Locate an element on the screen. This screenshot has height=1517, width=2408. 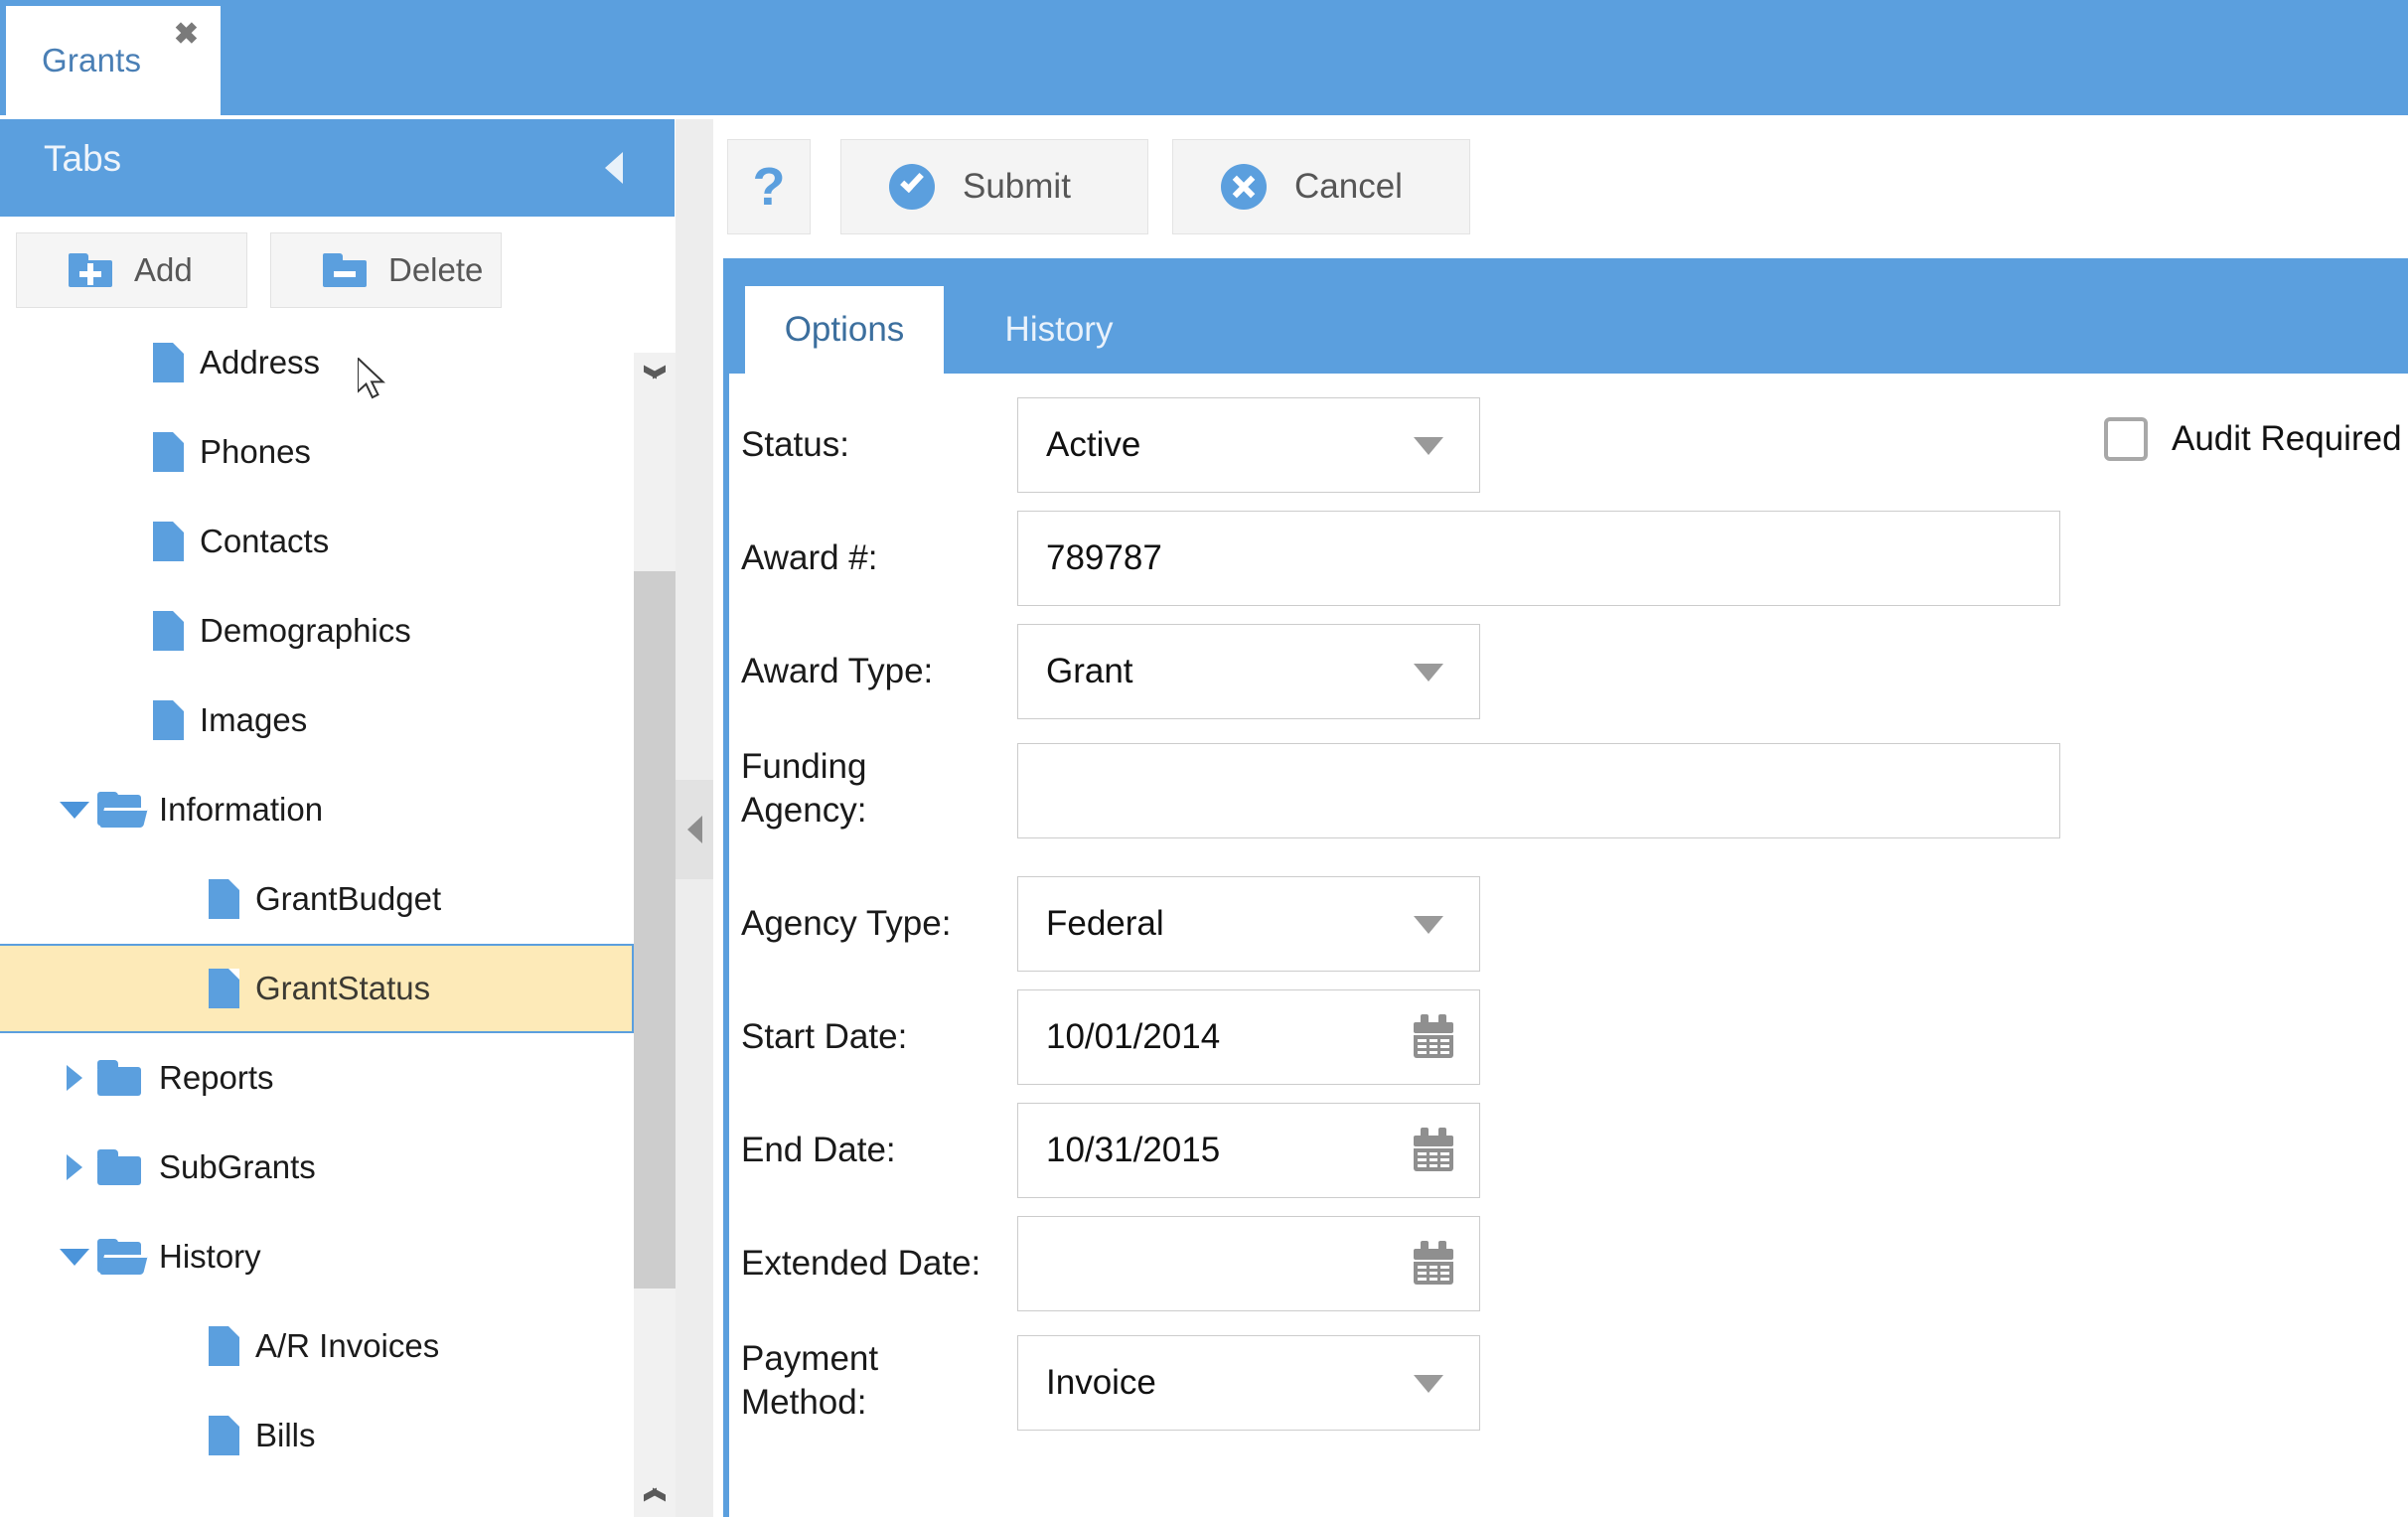
folder-open-icon is located at coordinates (122, 810).